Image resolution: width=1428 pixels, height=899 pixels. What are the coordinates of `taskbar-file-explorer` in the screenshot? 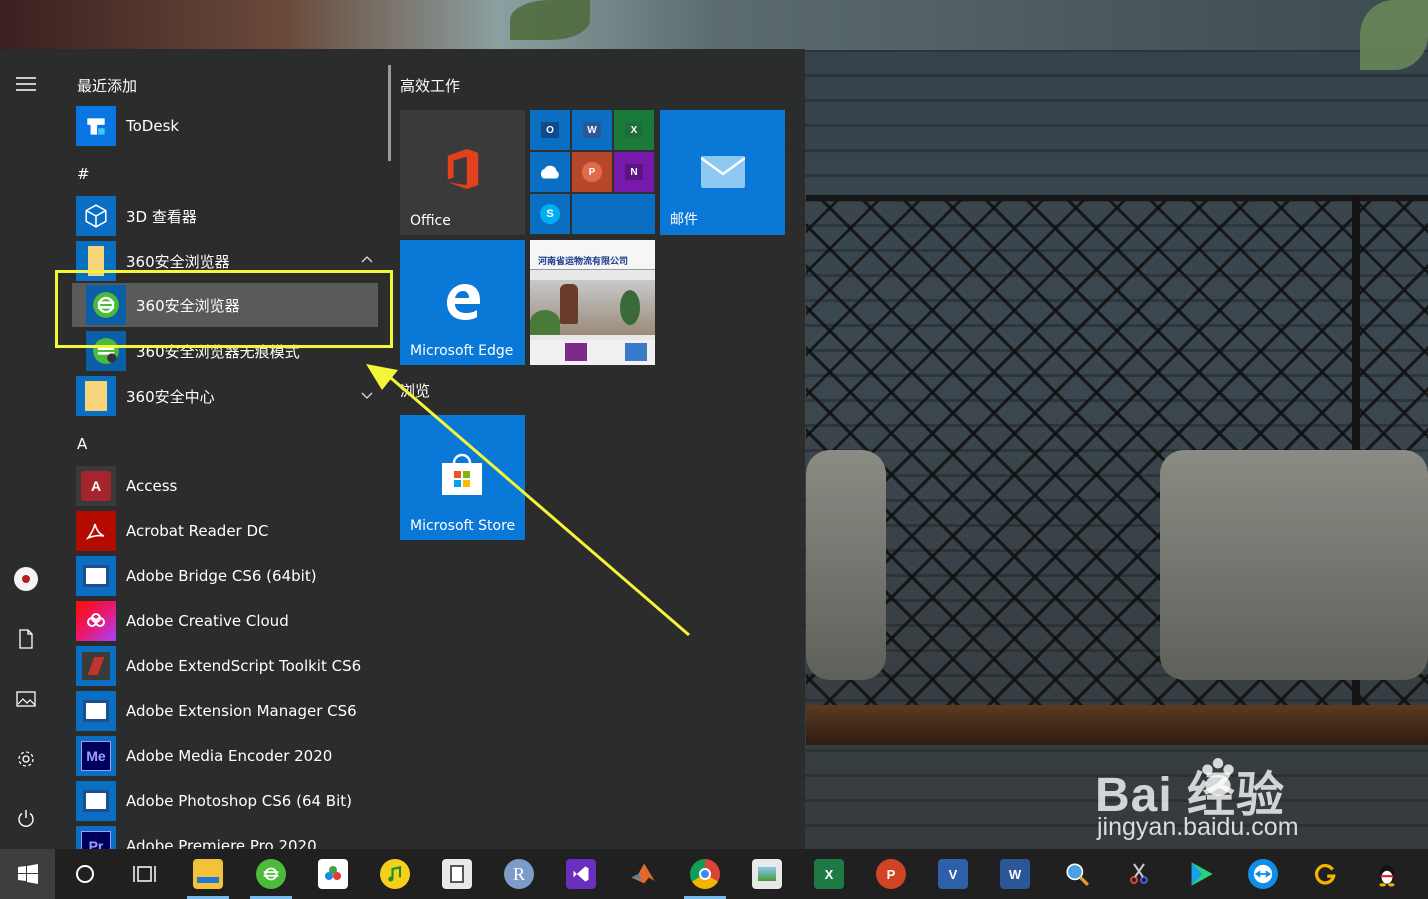 It's located at (208, 874).